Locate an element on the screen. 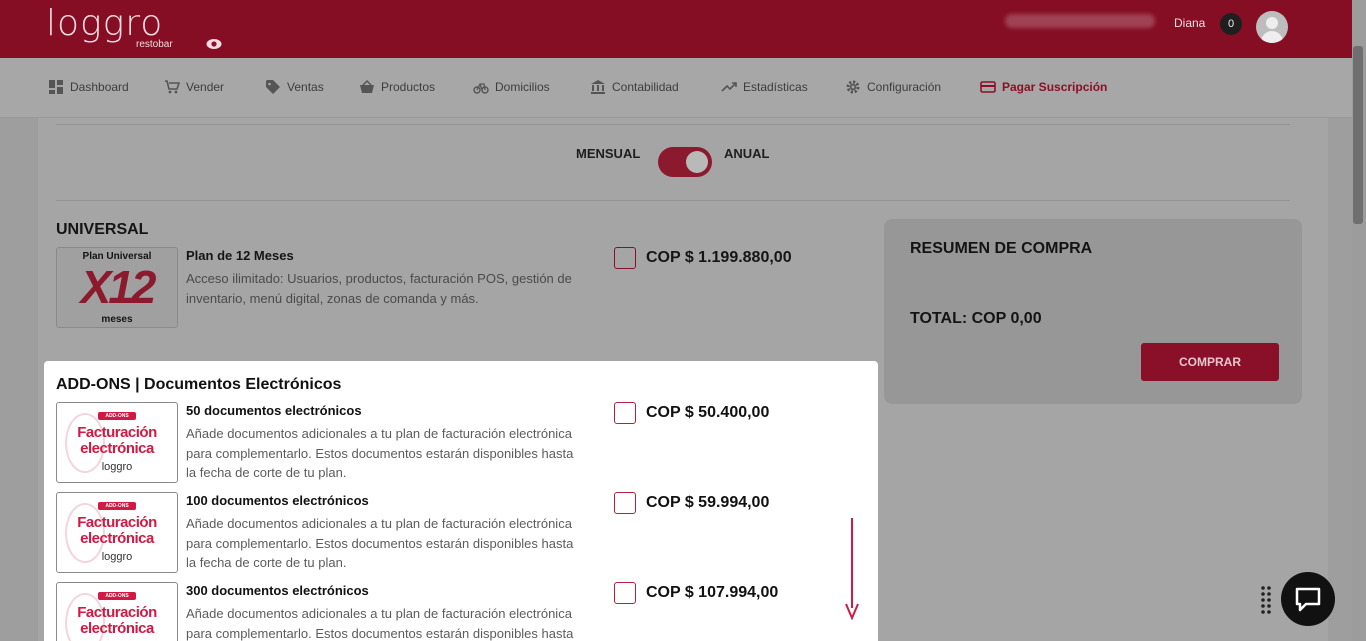  top-header: loggro restobar Diana 0 is located at coordinates (676, 29).